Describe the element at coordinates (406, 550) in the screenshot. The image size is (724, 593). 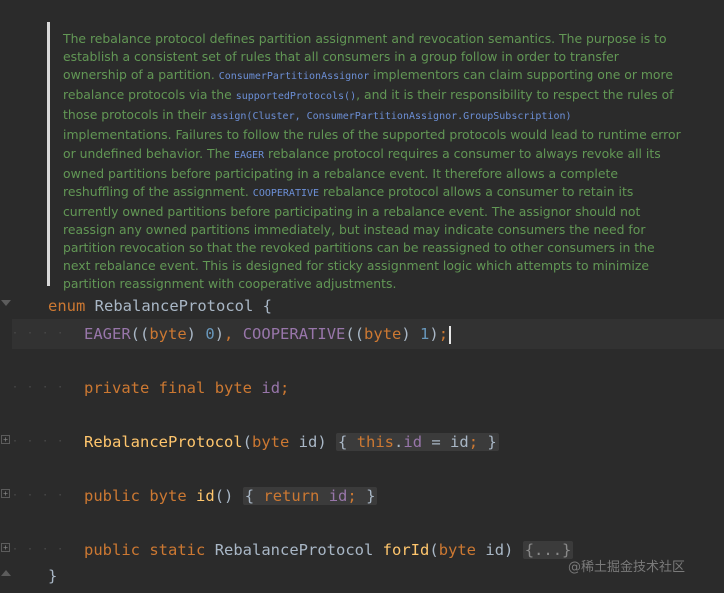
I see `forid-method-name: forId` at that location.